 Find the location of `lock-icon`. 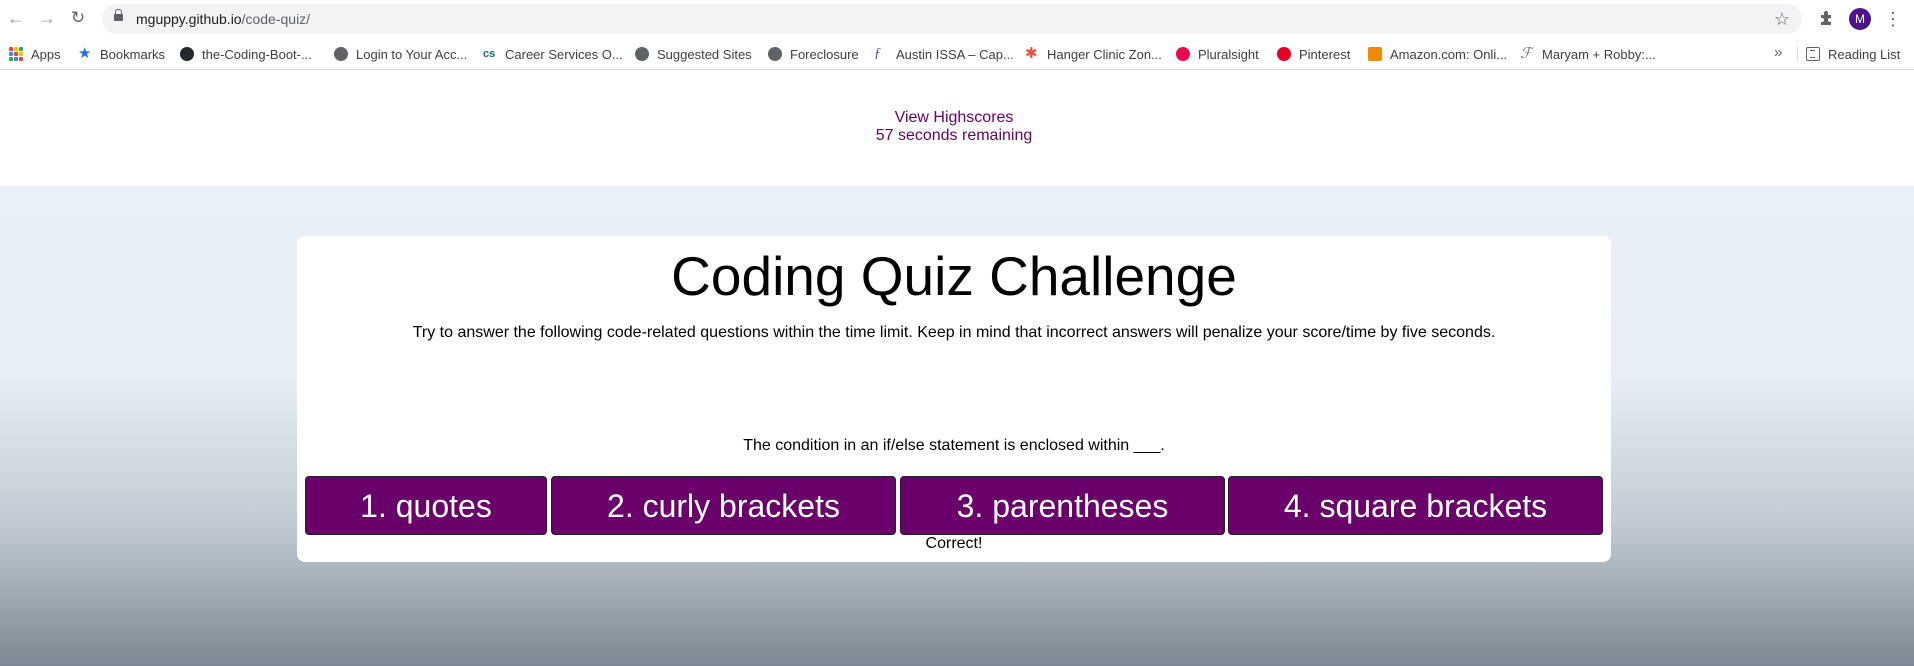

lock-icon is located at coordinates (118, 15).